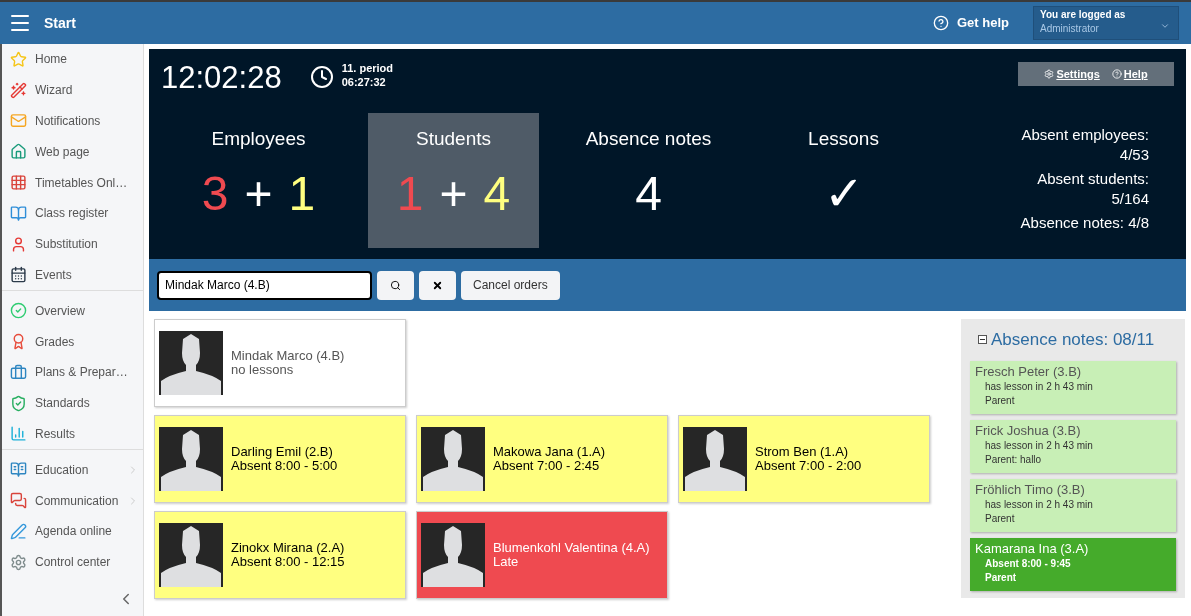  Describe the element at coordinates (1013, 459) in the screenshot. I see `note-source: Parent: hallo` at that location.